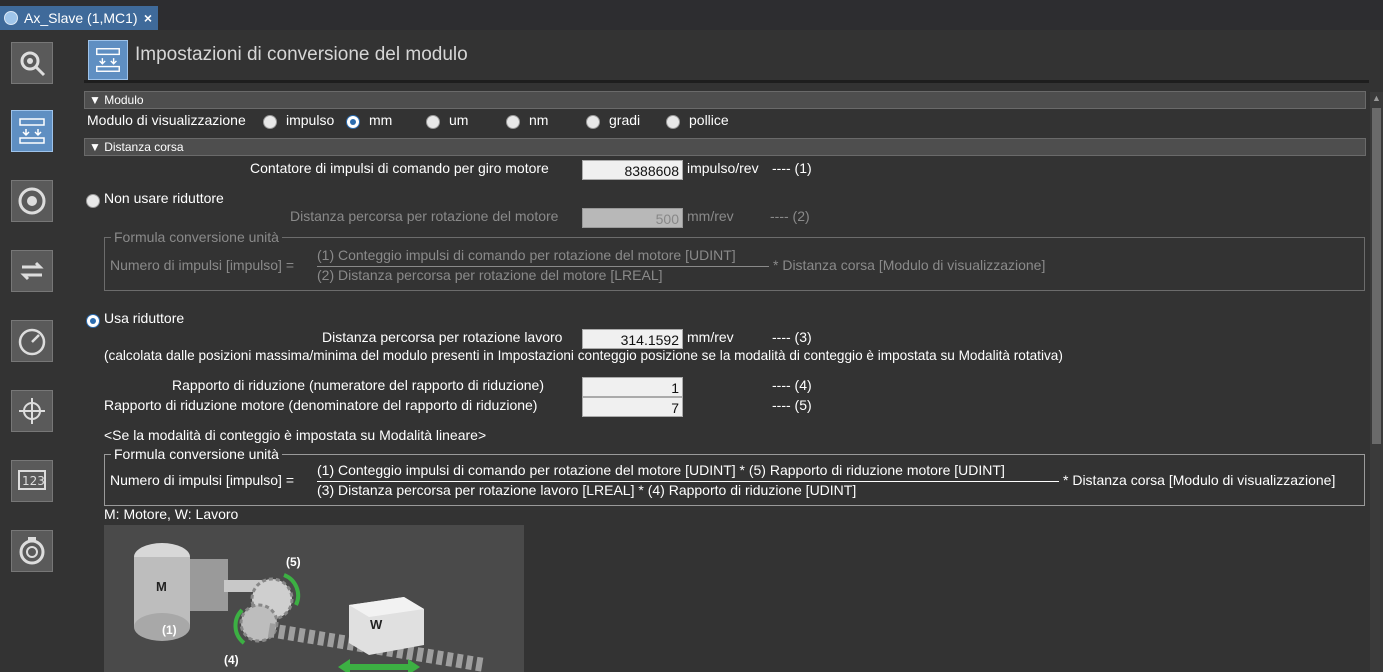  I want to click on formula1-lhs: Numero di impulsi [impulso] =, so click(202, 265).